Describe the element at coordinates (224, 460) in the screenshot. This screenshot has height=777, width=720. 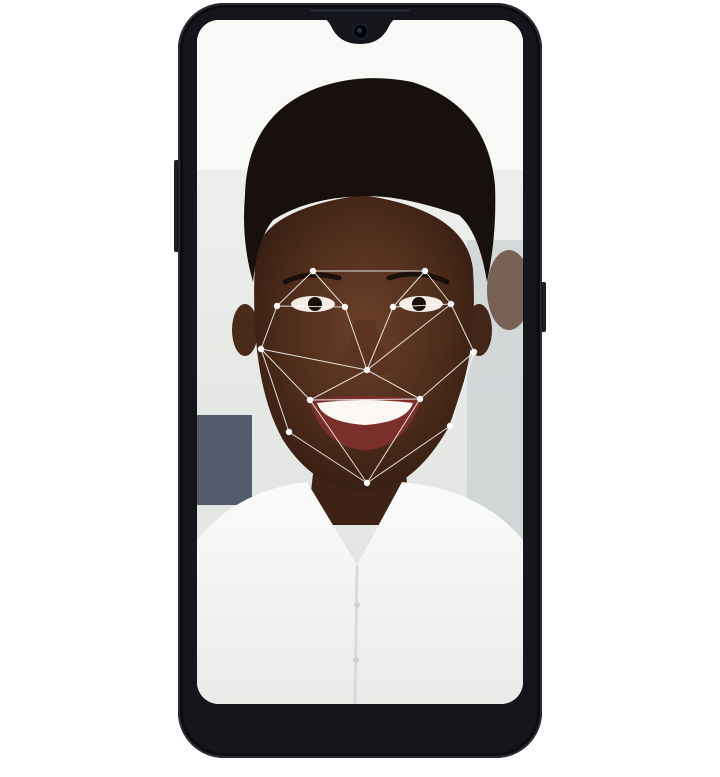
I see `background-blur-dark` at that location.